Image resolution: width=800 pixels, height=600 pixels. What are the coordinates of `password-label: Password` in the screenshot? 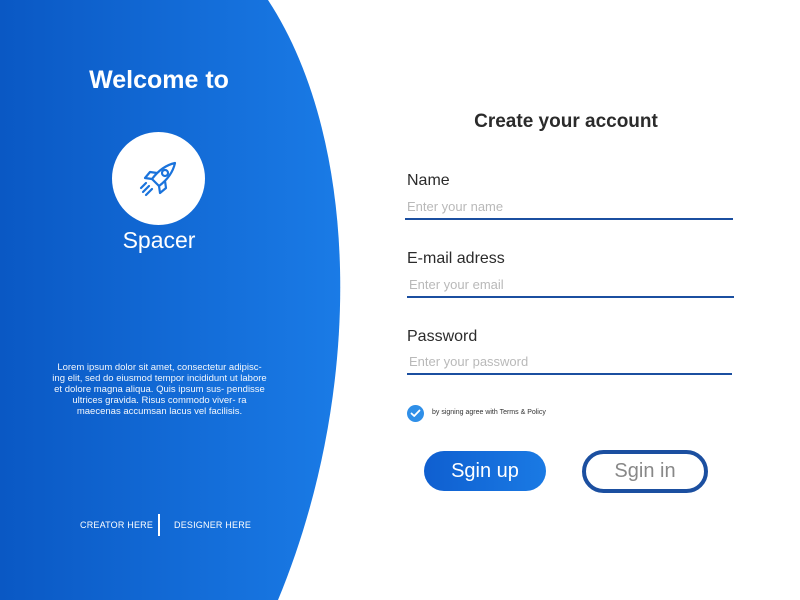 It's located at (442, 336).